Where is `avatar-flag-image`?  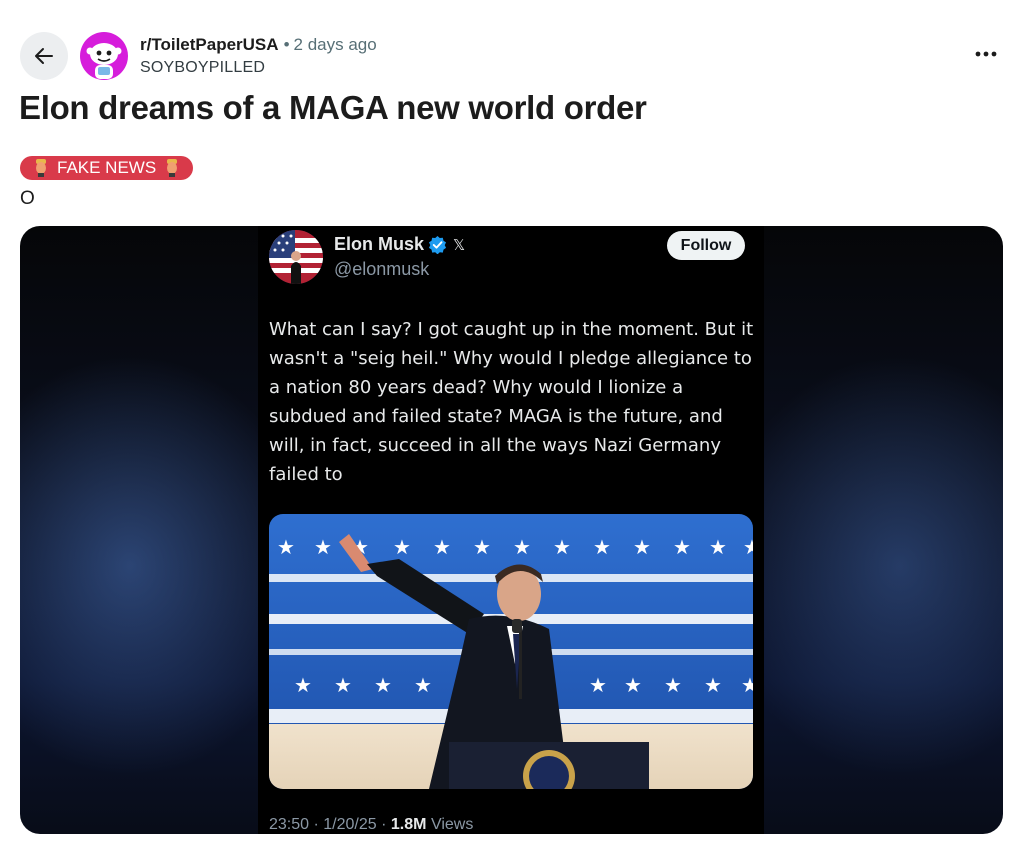 avatar-flag-image is located at coordinates (296, 257).